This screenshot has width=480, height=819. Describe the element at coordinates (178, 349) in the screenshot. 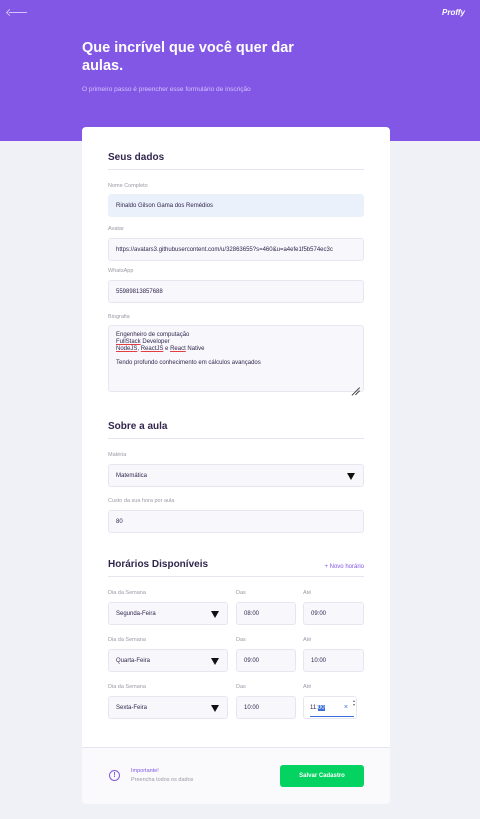

I see `bio-word: React` at that location.